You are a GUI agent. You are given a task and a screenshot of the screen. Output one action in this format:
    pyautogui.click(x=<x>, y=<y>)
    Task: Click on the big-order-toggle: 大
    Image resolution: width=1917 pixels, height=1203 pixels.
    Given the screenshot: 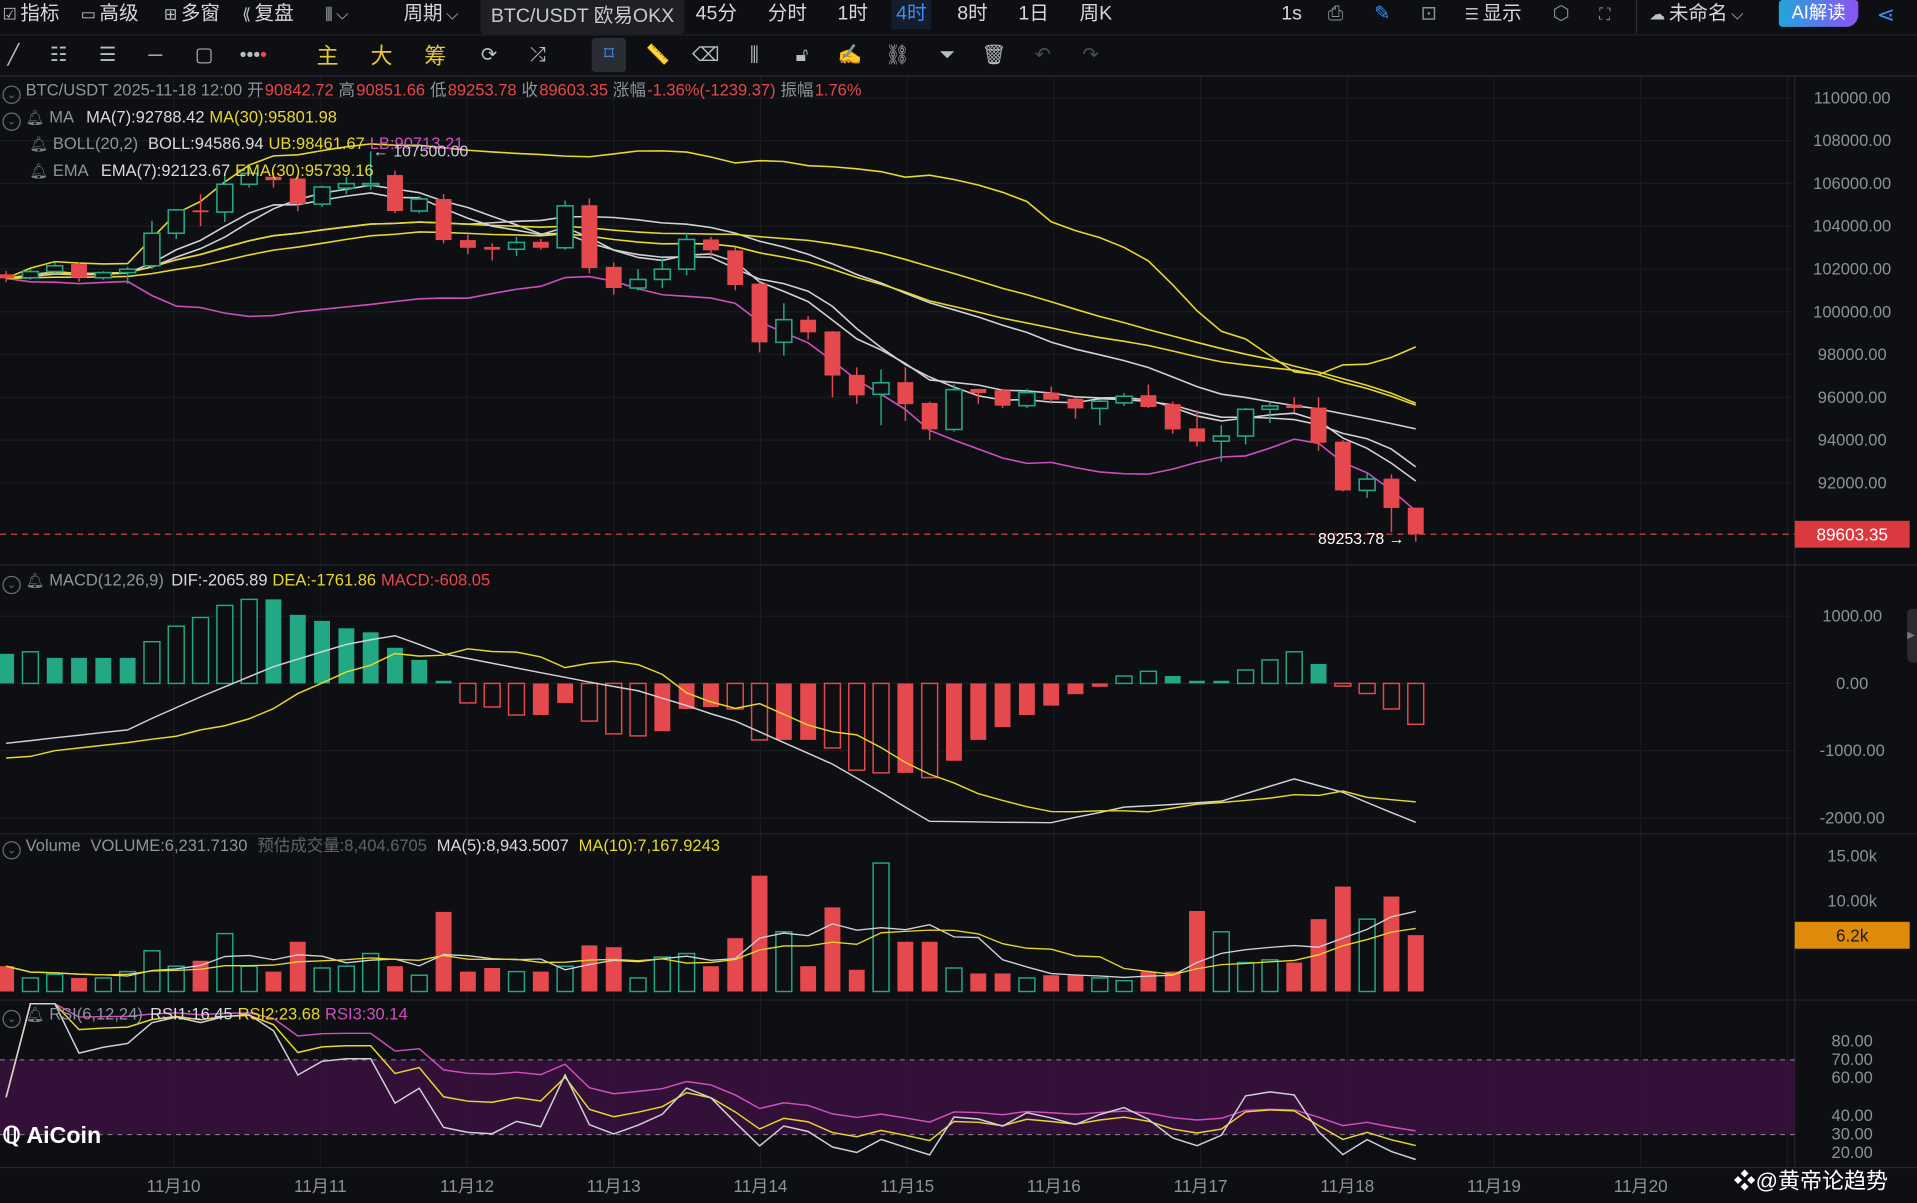 What is the action you would take?
    pyautogui.click(x=381, y=56)
    